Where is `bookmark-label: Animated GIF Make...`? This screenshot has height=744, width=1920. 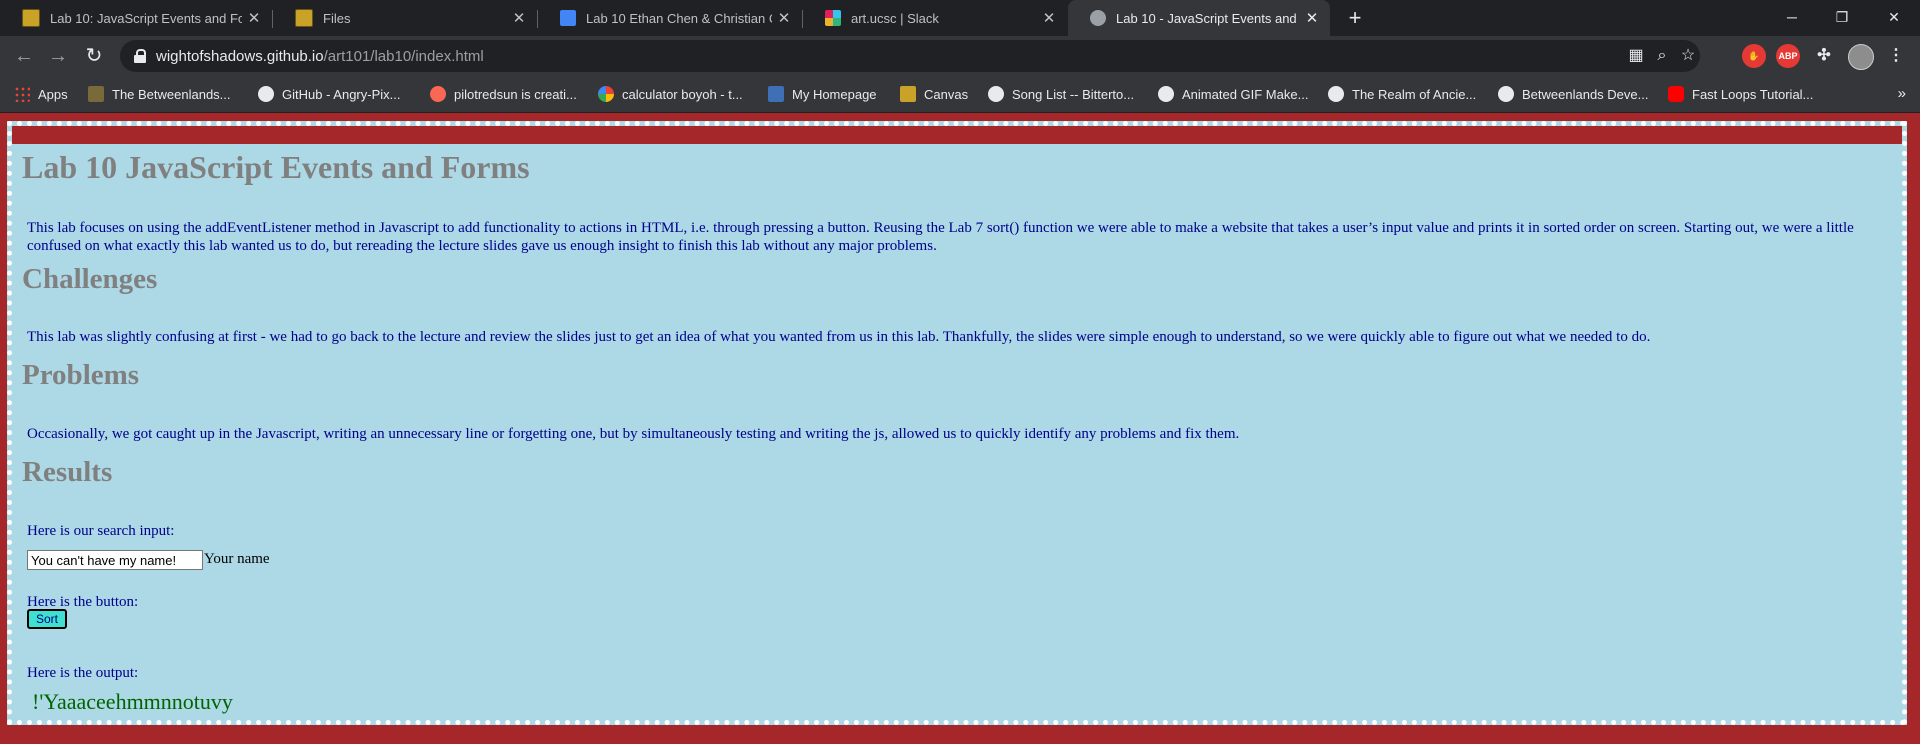 bookmark-label: Animated GIF Make... is located at coordinates (1245, 94).